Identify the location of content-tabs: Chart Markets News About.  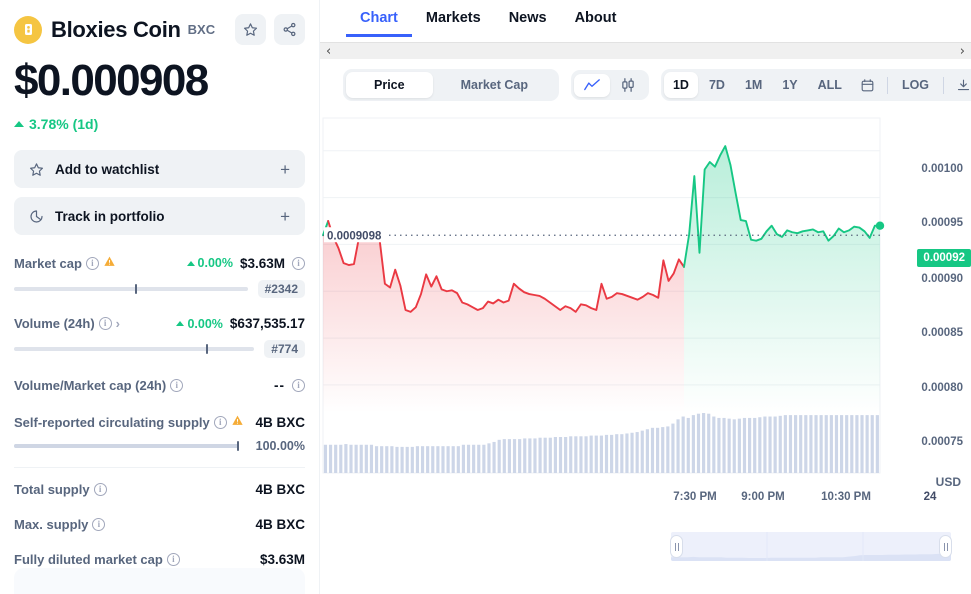
(645, 21).